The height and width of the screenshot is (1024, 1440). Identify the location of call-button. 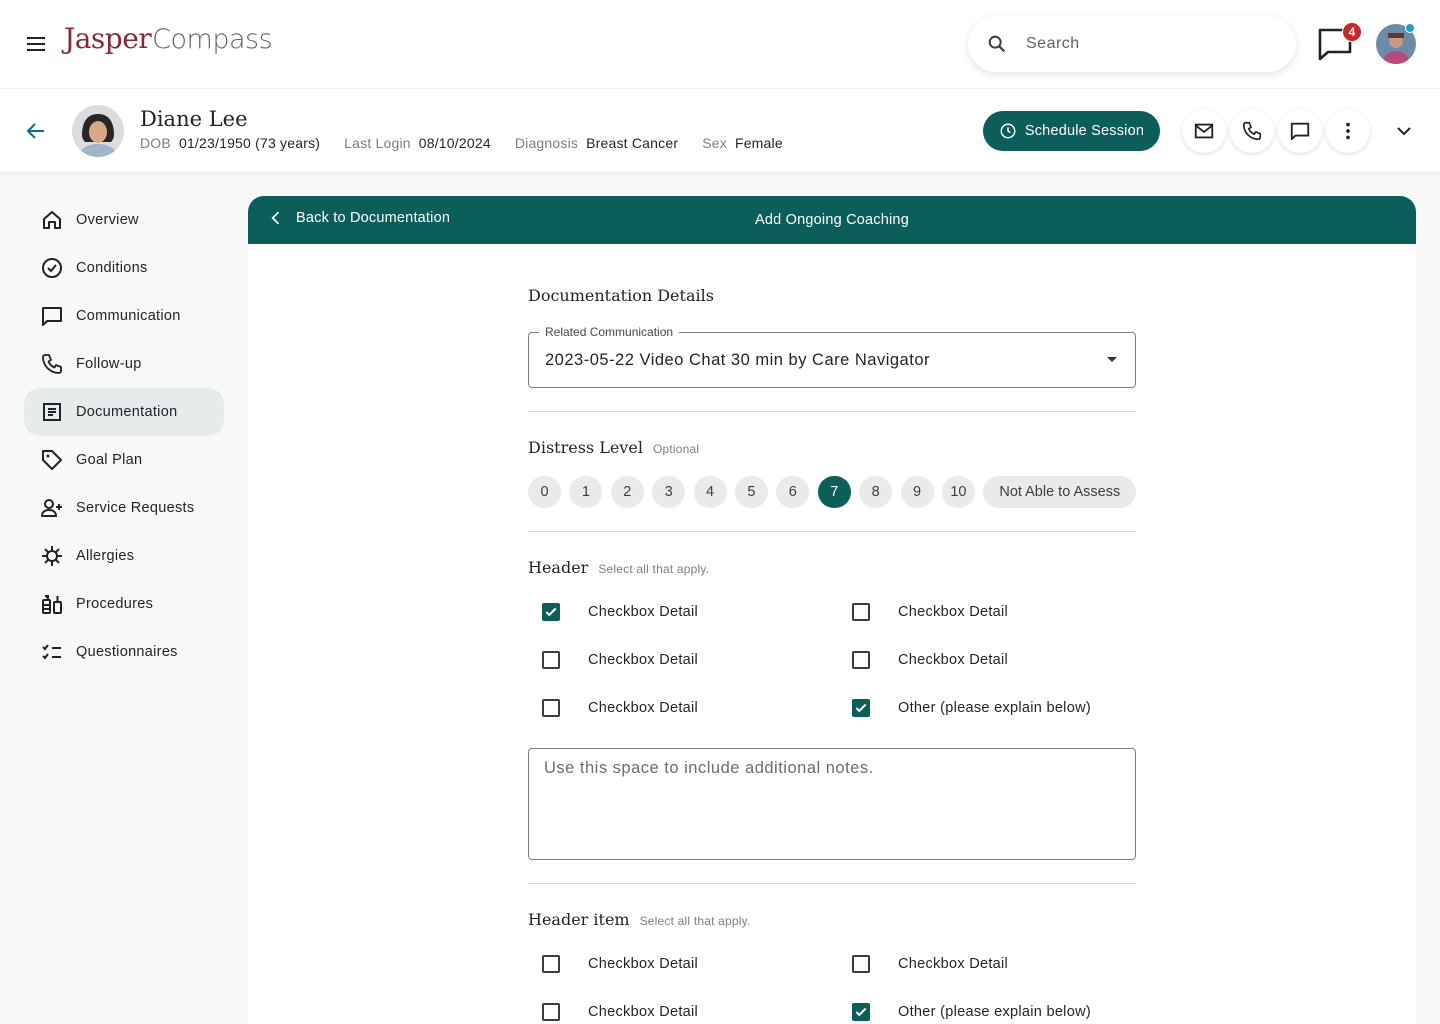
(1252, 131).